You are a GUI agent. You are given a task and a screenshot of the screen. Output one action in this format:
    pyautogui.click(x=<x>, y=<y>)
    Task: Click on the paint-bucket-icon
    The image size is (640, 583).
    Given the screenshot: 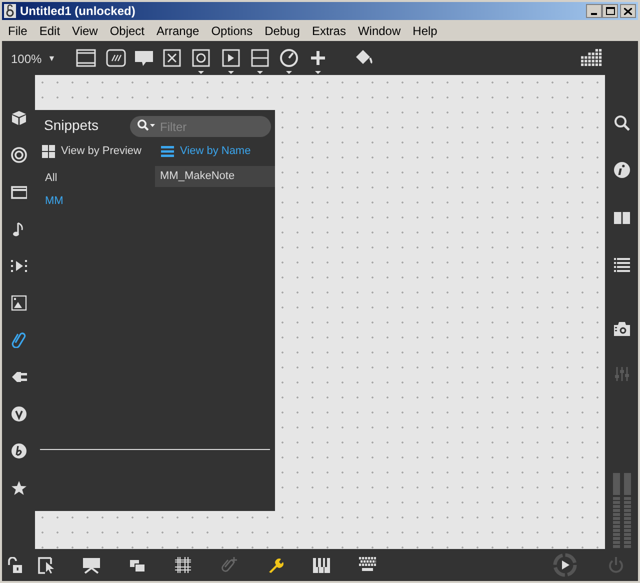 What is the action you would take?
    pyautogui.click(x=364, y=58)
    